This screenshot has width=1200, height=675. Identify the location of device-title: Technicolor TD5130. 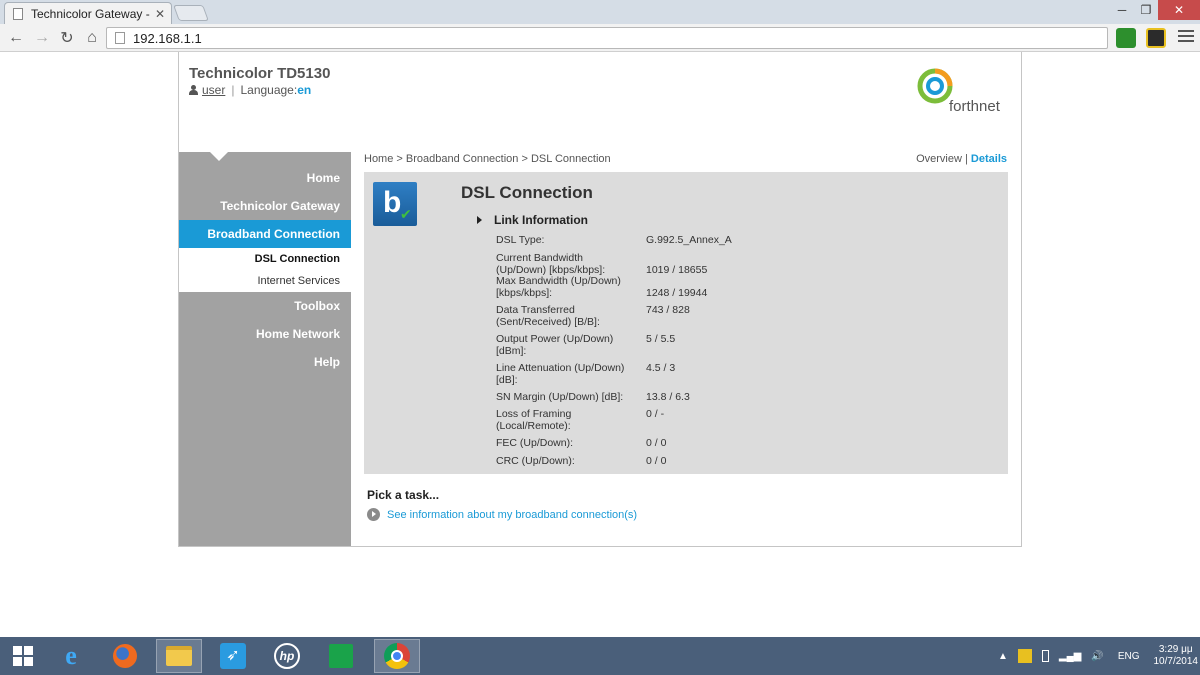
(260, 73).